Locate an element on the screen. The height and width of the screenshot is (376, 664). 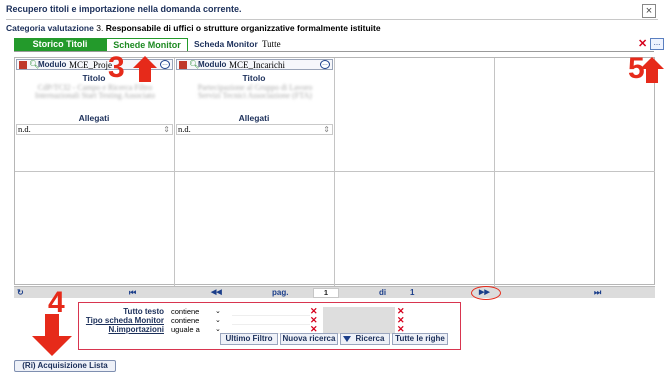
page-label: pag. is located at coordinates (280, 292).